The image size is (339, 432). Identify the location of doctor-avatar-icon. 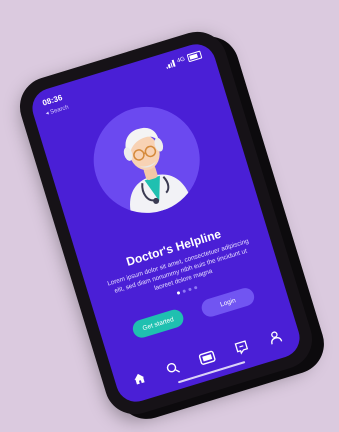
(157, 173).